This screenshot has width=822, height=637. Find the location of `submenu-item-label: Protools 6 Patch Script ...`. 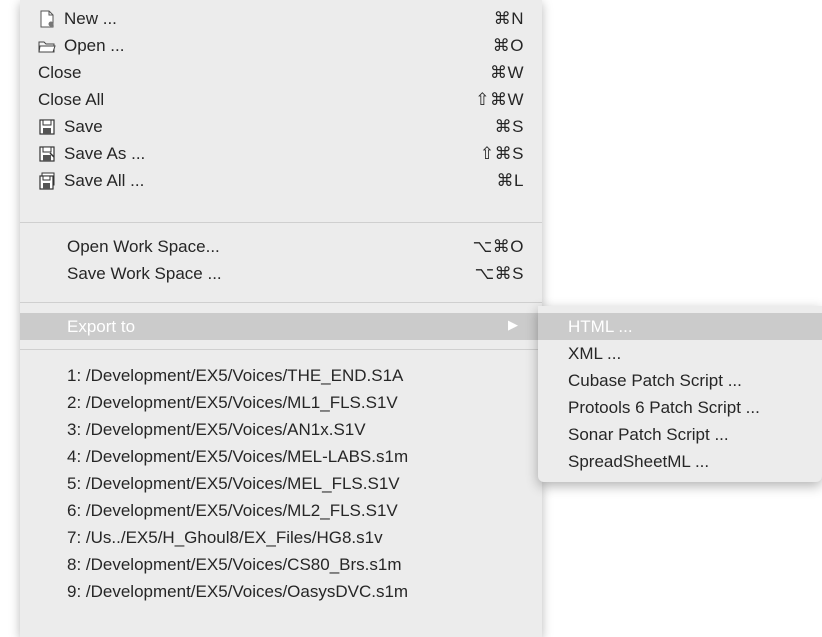

submenu-item-label: Protools 6 Patch Script ... is located at coordinates (664, 407).